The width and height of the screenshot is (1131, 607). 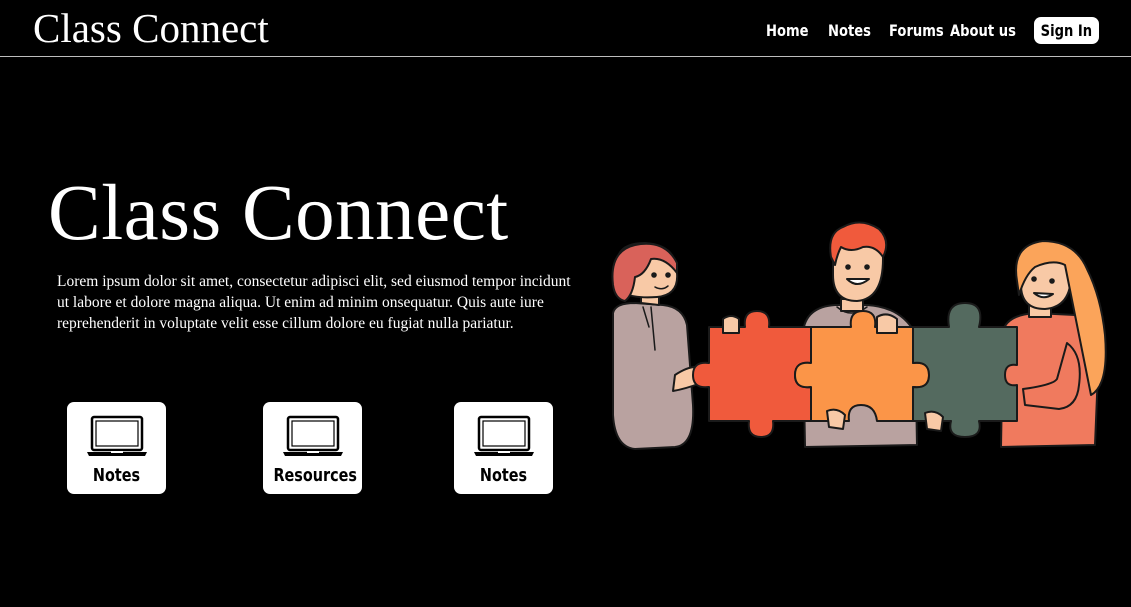 I want to click on nav-forums-link: Forums, so click(x=916, y=31).